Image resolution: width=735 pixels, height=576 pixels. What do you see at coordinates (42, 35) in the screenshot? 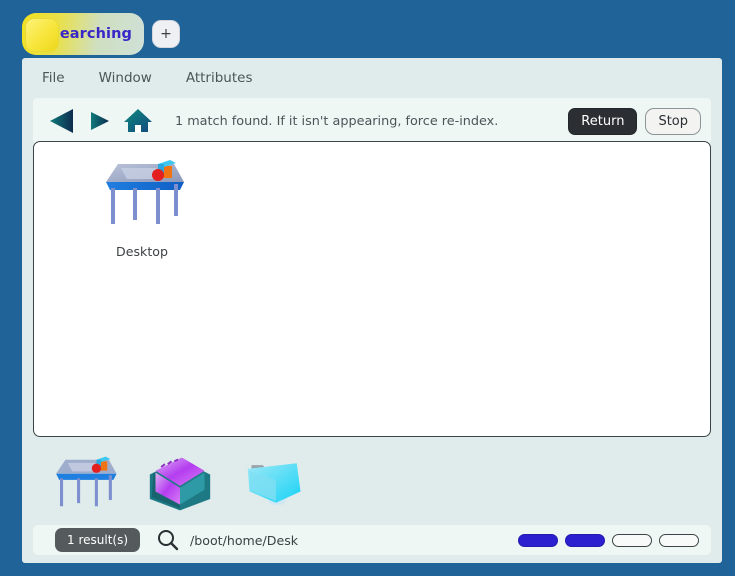
I see `tab-color-swatch` at bounding box center [42, 35].